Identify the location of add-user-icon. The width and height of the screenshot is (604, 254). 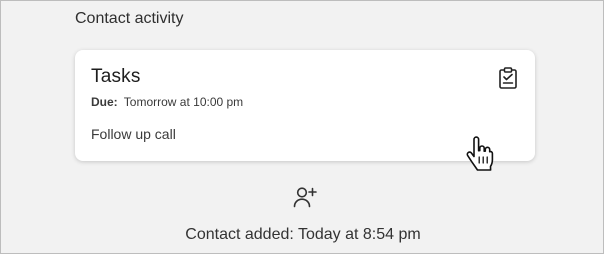
(305, 197).